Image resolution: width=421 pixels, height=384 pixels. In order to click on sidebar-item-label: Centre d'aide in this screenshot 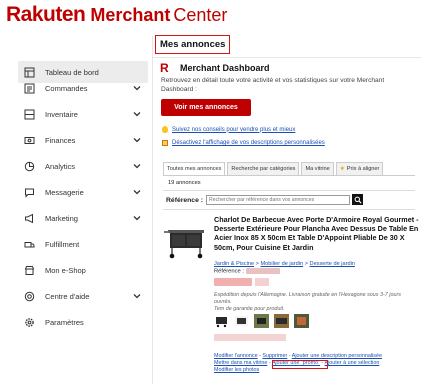, I will do `click(67, 296)`.